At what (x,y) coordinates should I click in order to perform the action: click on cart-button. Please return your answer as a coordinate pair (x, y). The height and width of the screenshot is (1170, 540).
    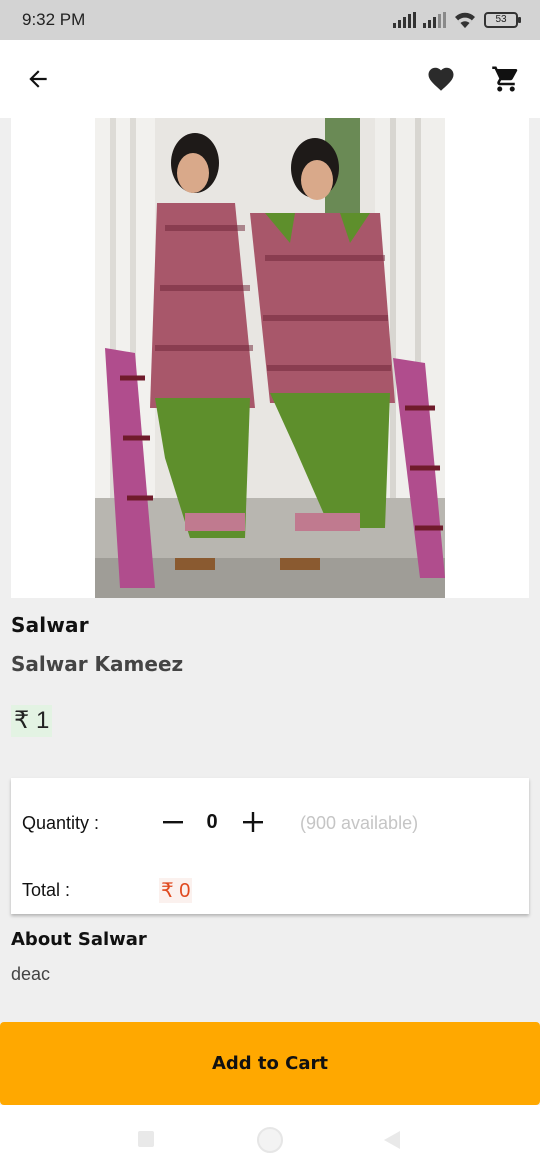
    Looking at the image, I should click on (506, 79).